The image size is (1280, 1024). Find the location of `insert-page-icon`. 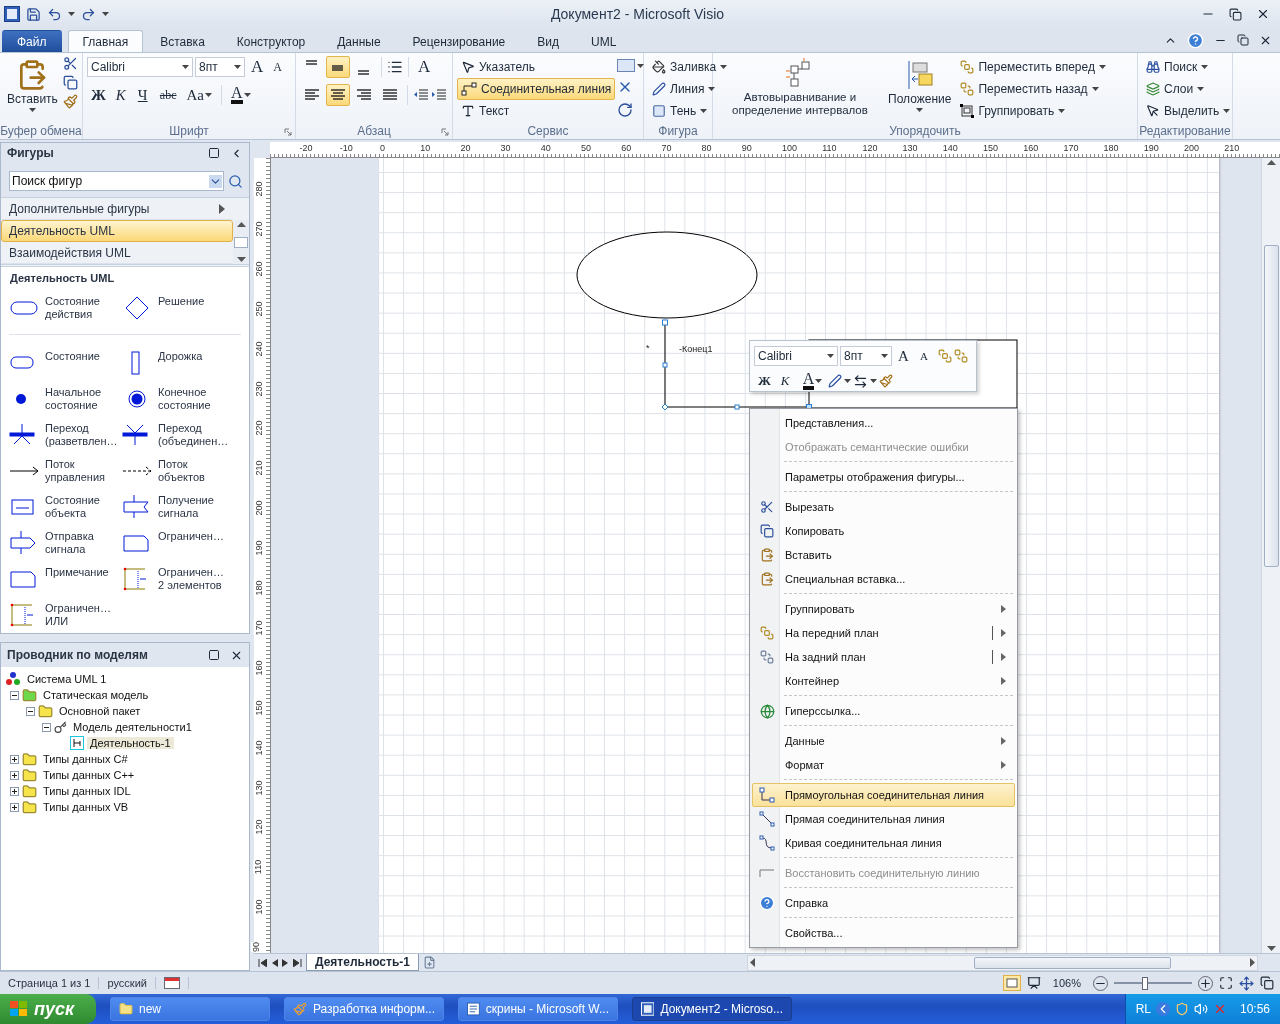

insert-page-icon is located at coordinates (429, 962).